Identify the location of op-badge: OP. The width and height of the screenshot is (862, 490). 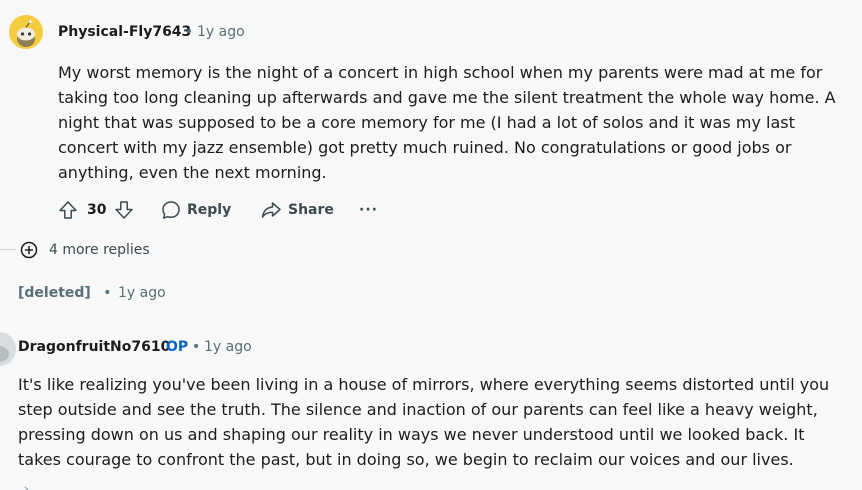
(177, 347).